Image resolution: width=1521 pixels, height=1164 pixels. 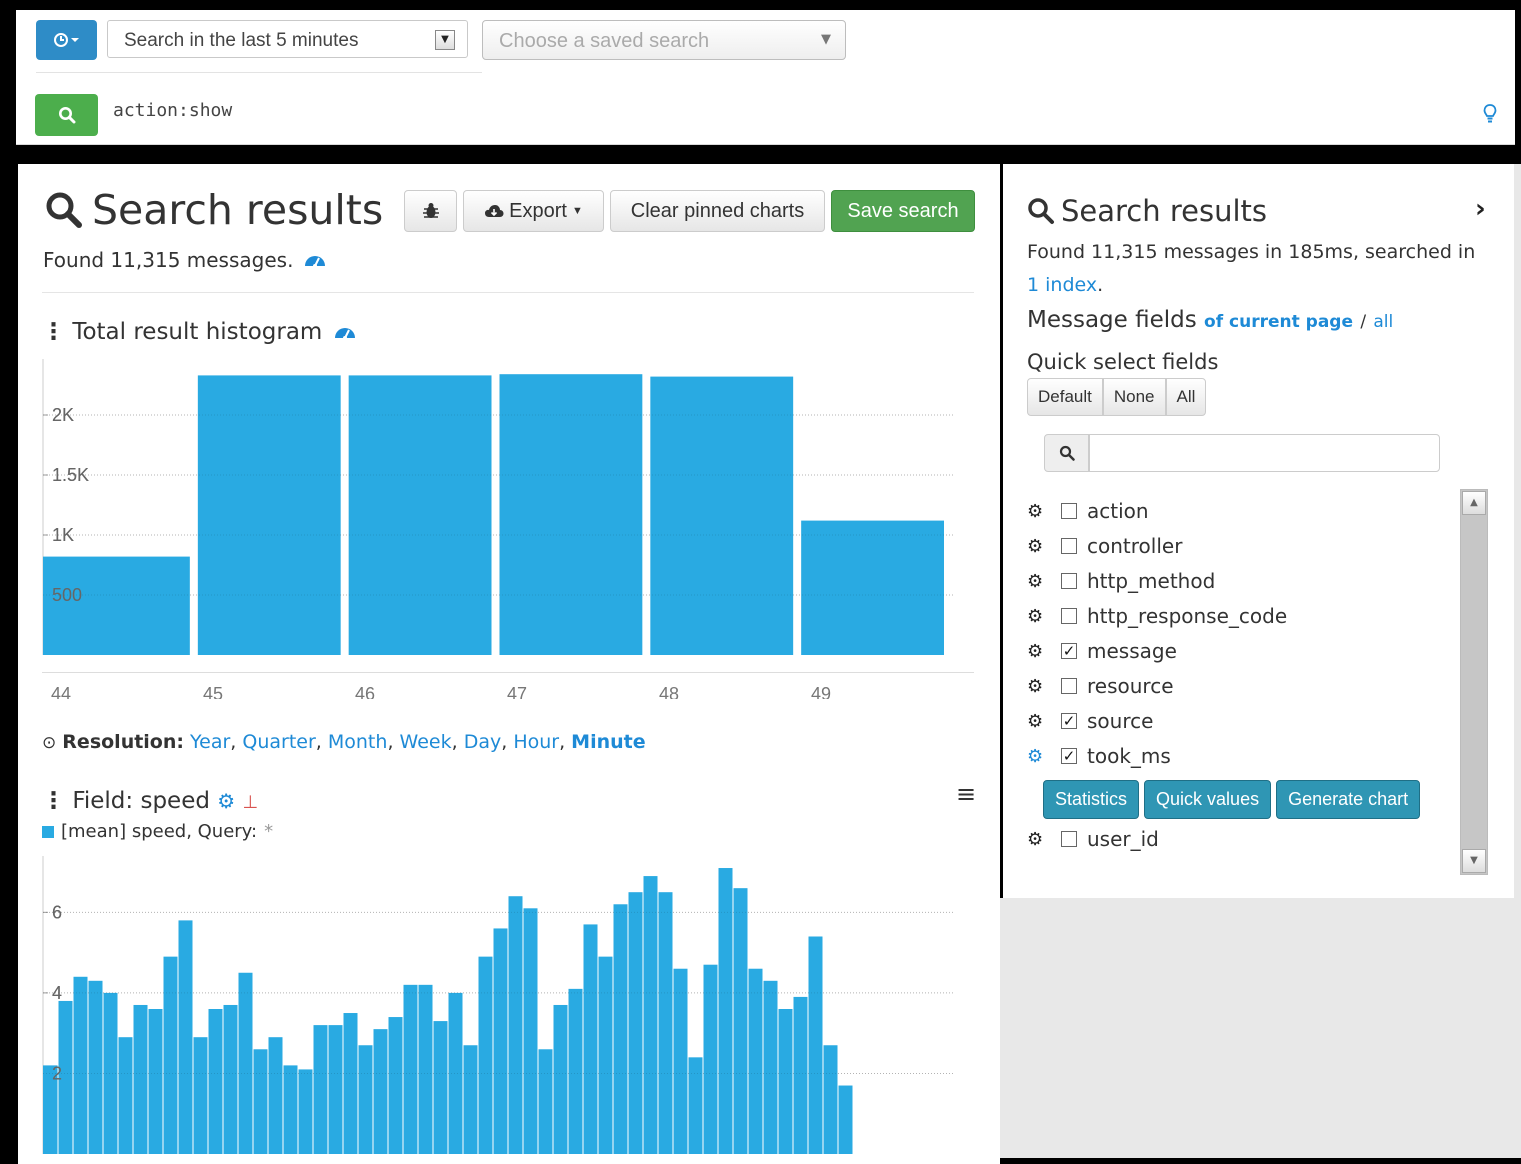 What do you see at coordinates (358, 742) in the screenshot?
I see `resolution-month: Month` at bounding box center [358, 742].